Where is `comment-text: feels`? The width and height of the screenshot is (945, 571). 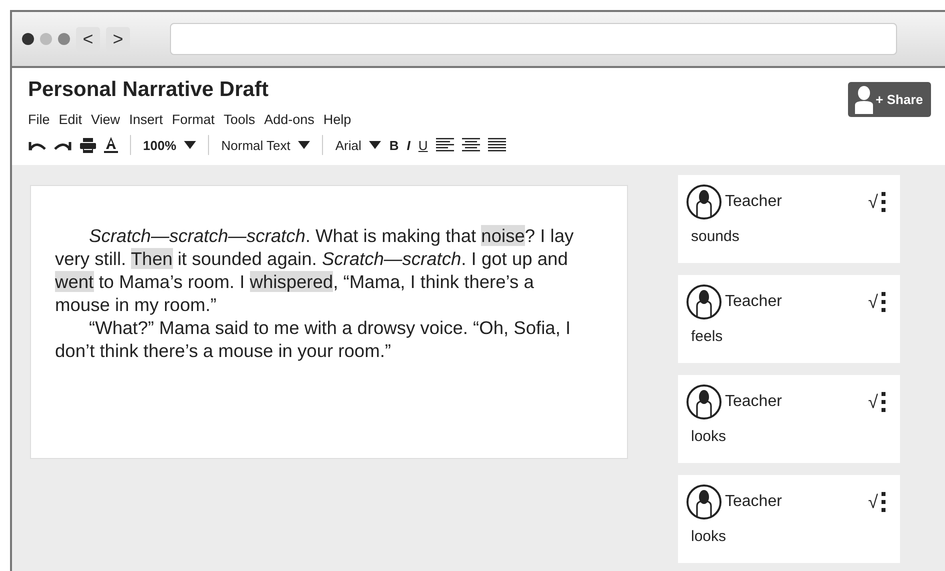
comment-text: feels is located at coordinates (707, 336).